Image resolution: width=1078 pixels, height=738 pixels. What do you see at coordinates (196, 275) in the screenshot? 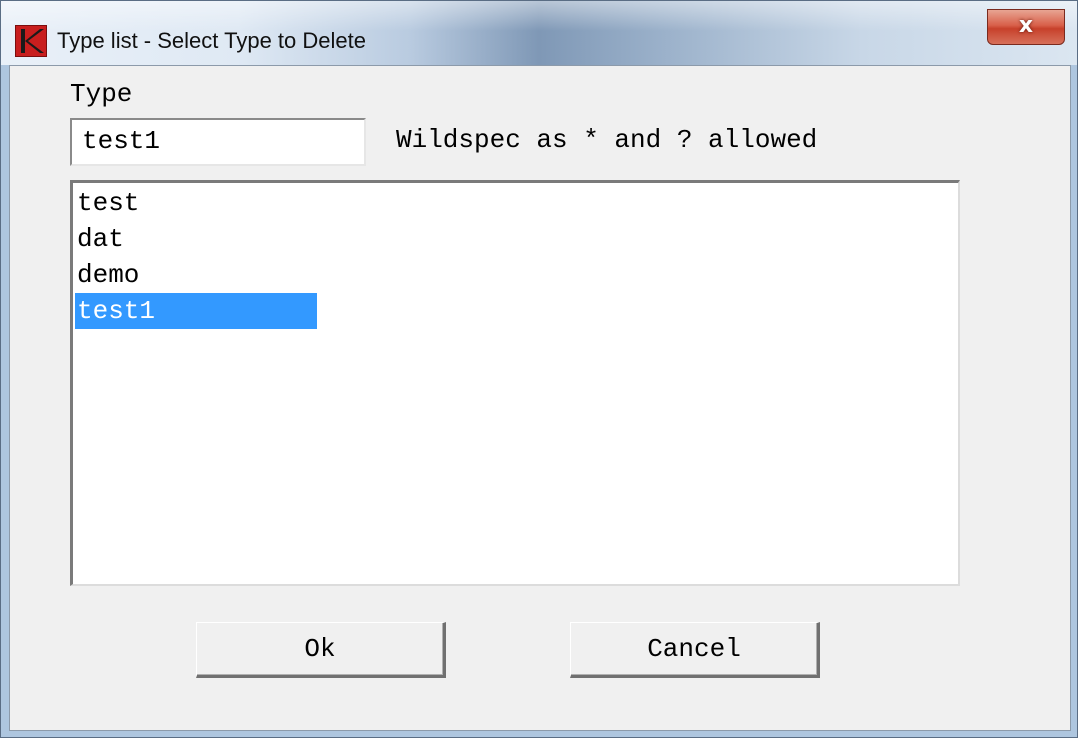
I see `list-item-demo: demo` at bounding box center [196, 275].